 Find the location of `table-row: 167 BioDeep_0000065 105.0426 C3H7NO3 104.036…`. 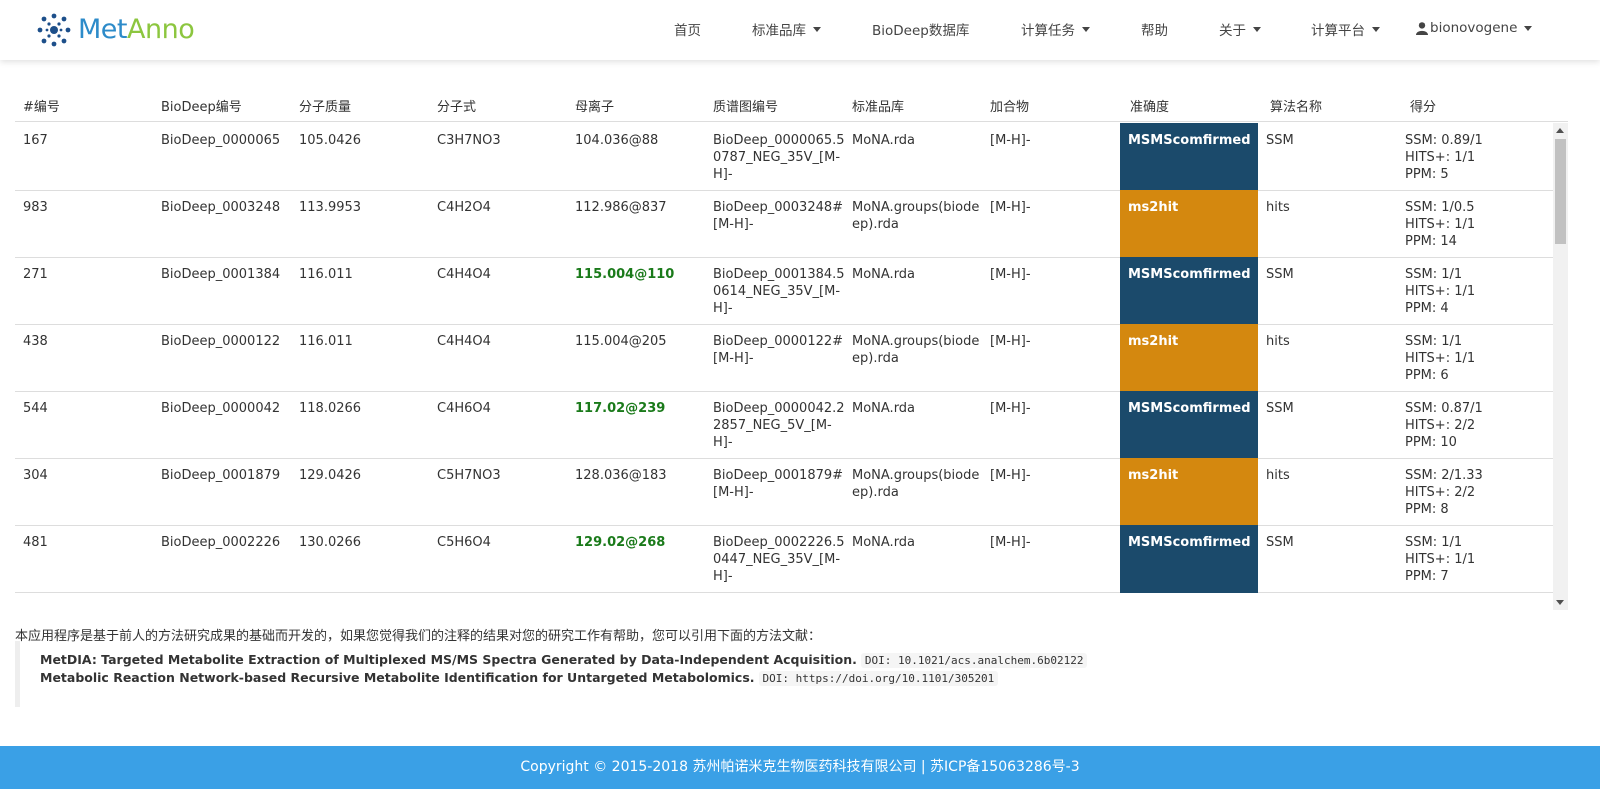

table-row: 167 BioDeep_0000065 105.0426 C3H7NO3 104.036… is located at coordinates (784, 157).